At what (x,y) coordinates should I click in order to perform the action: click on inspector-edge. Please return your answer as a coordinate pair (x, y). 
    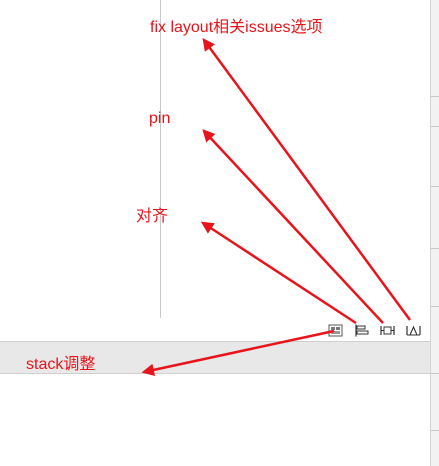
    Looking at the image, I should click on (434, 233).